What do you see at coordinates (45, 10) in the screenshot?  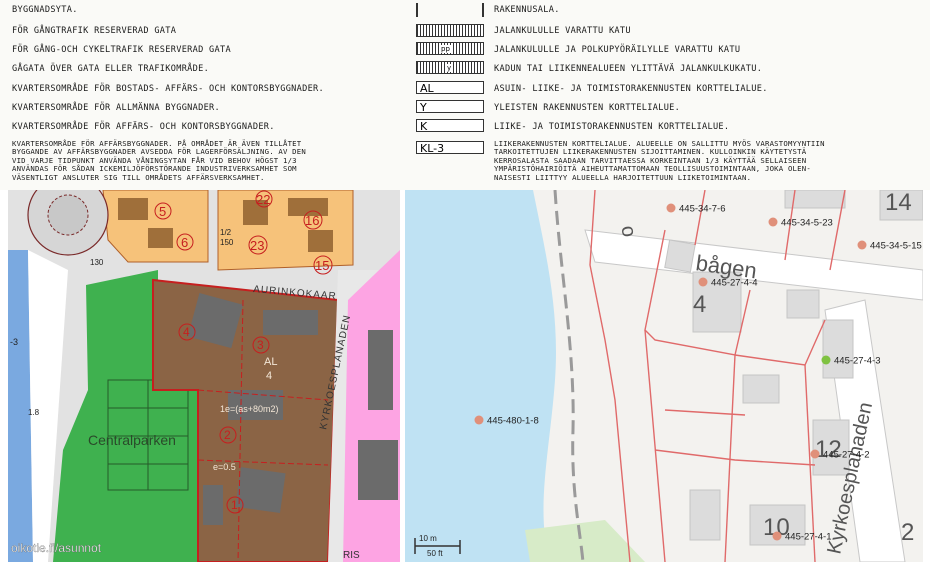 I see `legend-left-0: BYGGNADSYTA.` at bounding box center [45, 10].